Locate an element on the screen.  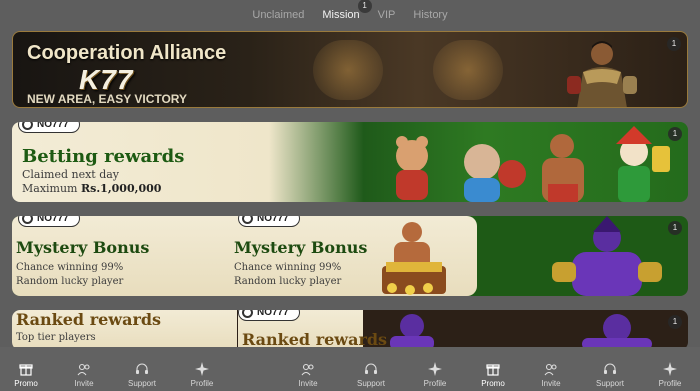
tab-label: VIP is located at coordinates (386, 15).